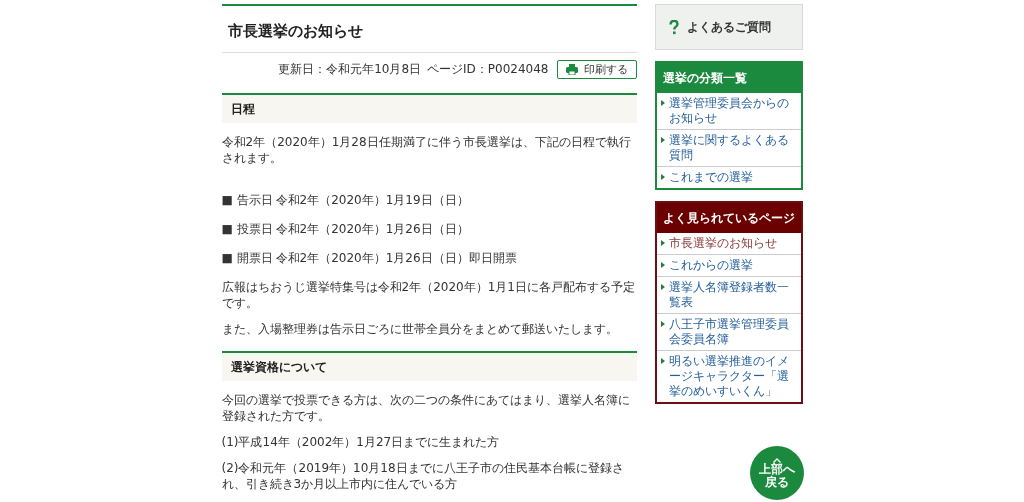 Image resolution: width=1024 pixels, height=502 pixels. I want to click on faq-label: よくあるご質問, so click(728, 27).